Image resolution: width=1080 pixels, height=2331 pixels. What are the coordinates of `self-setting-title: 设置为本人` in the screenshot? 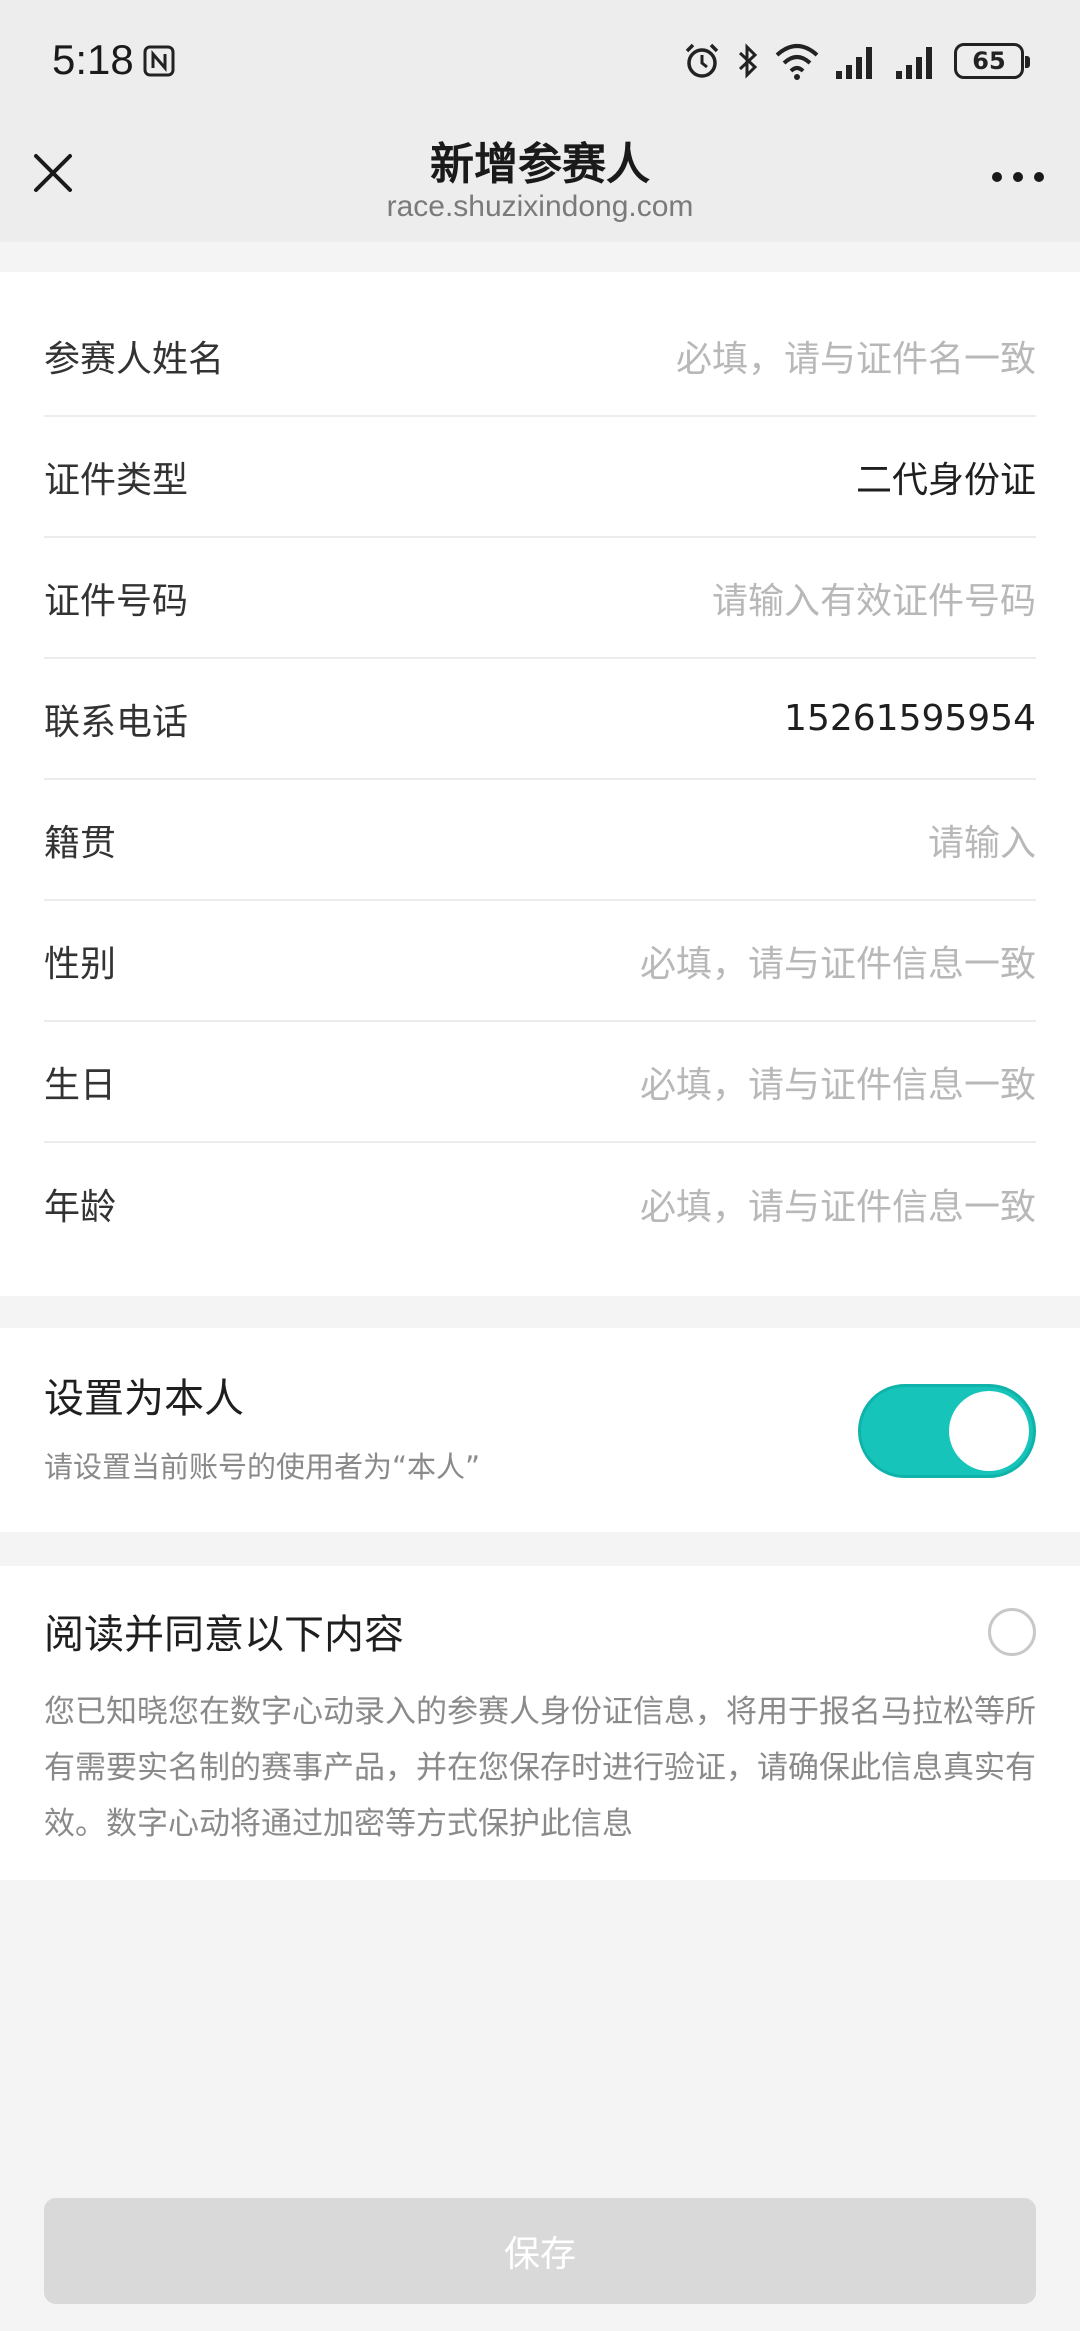 It's located at (144, 1399).